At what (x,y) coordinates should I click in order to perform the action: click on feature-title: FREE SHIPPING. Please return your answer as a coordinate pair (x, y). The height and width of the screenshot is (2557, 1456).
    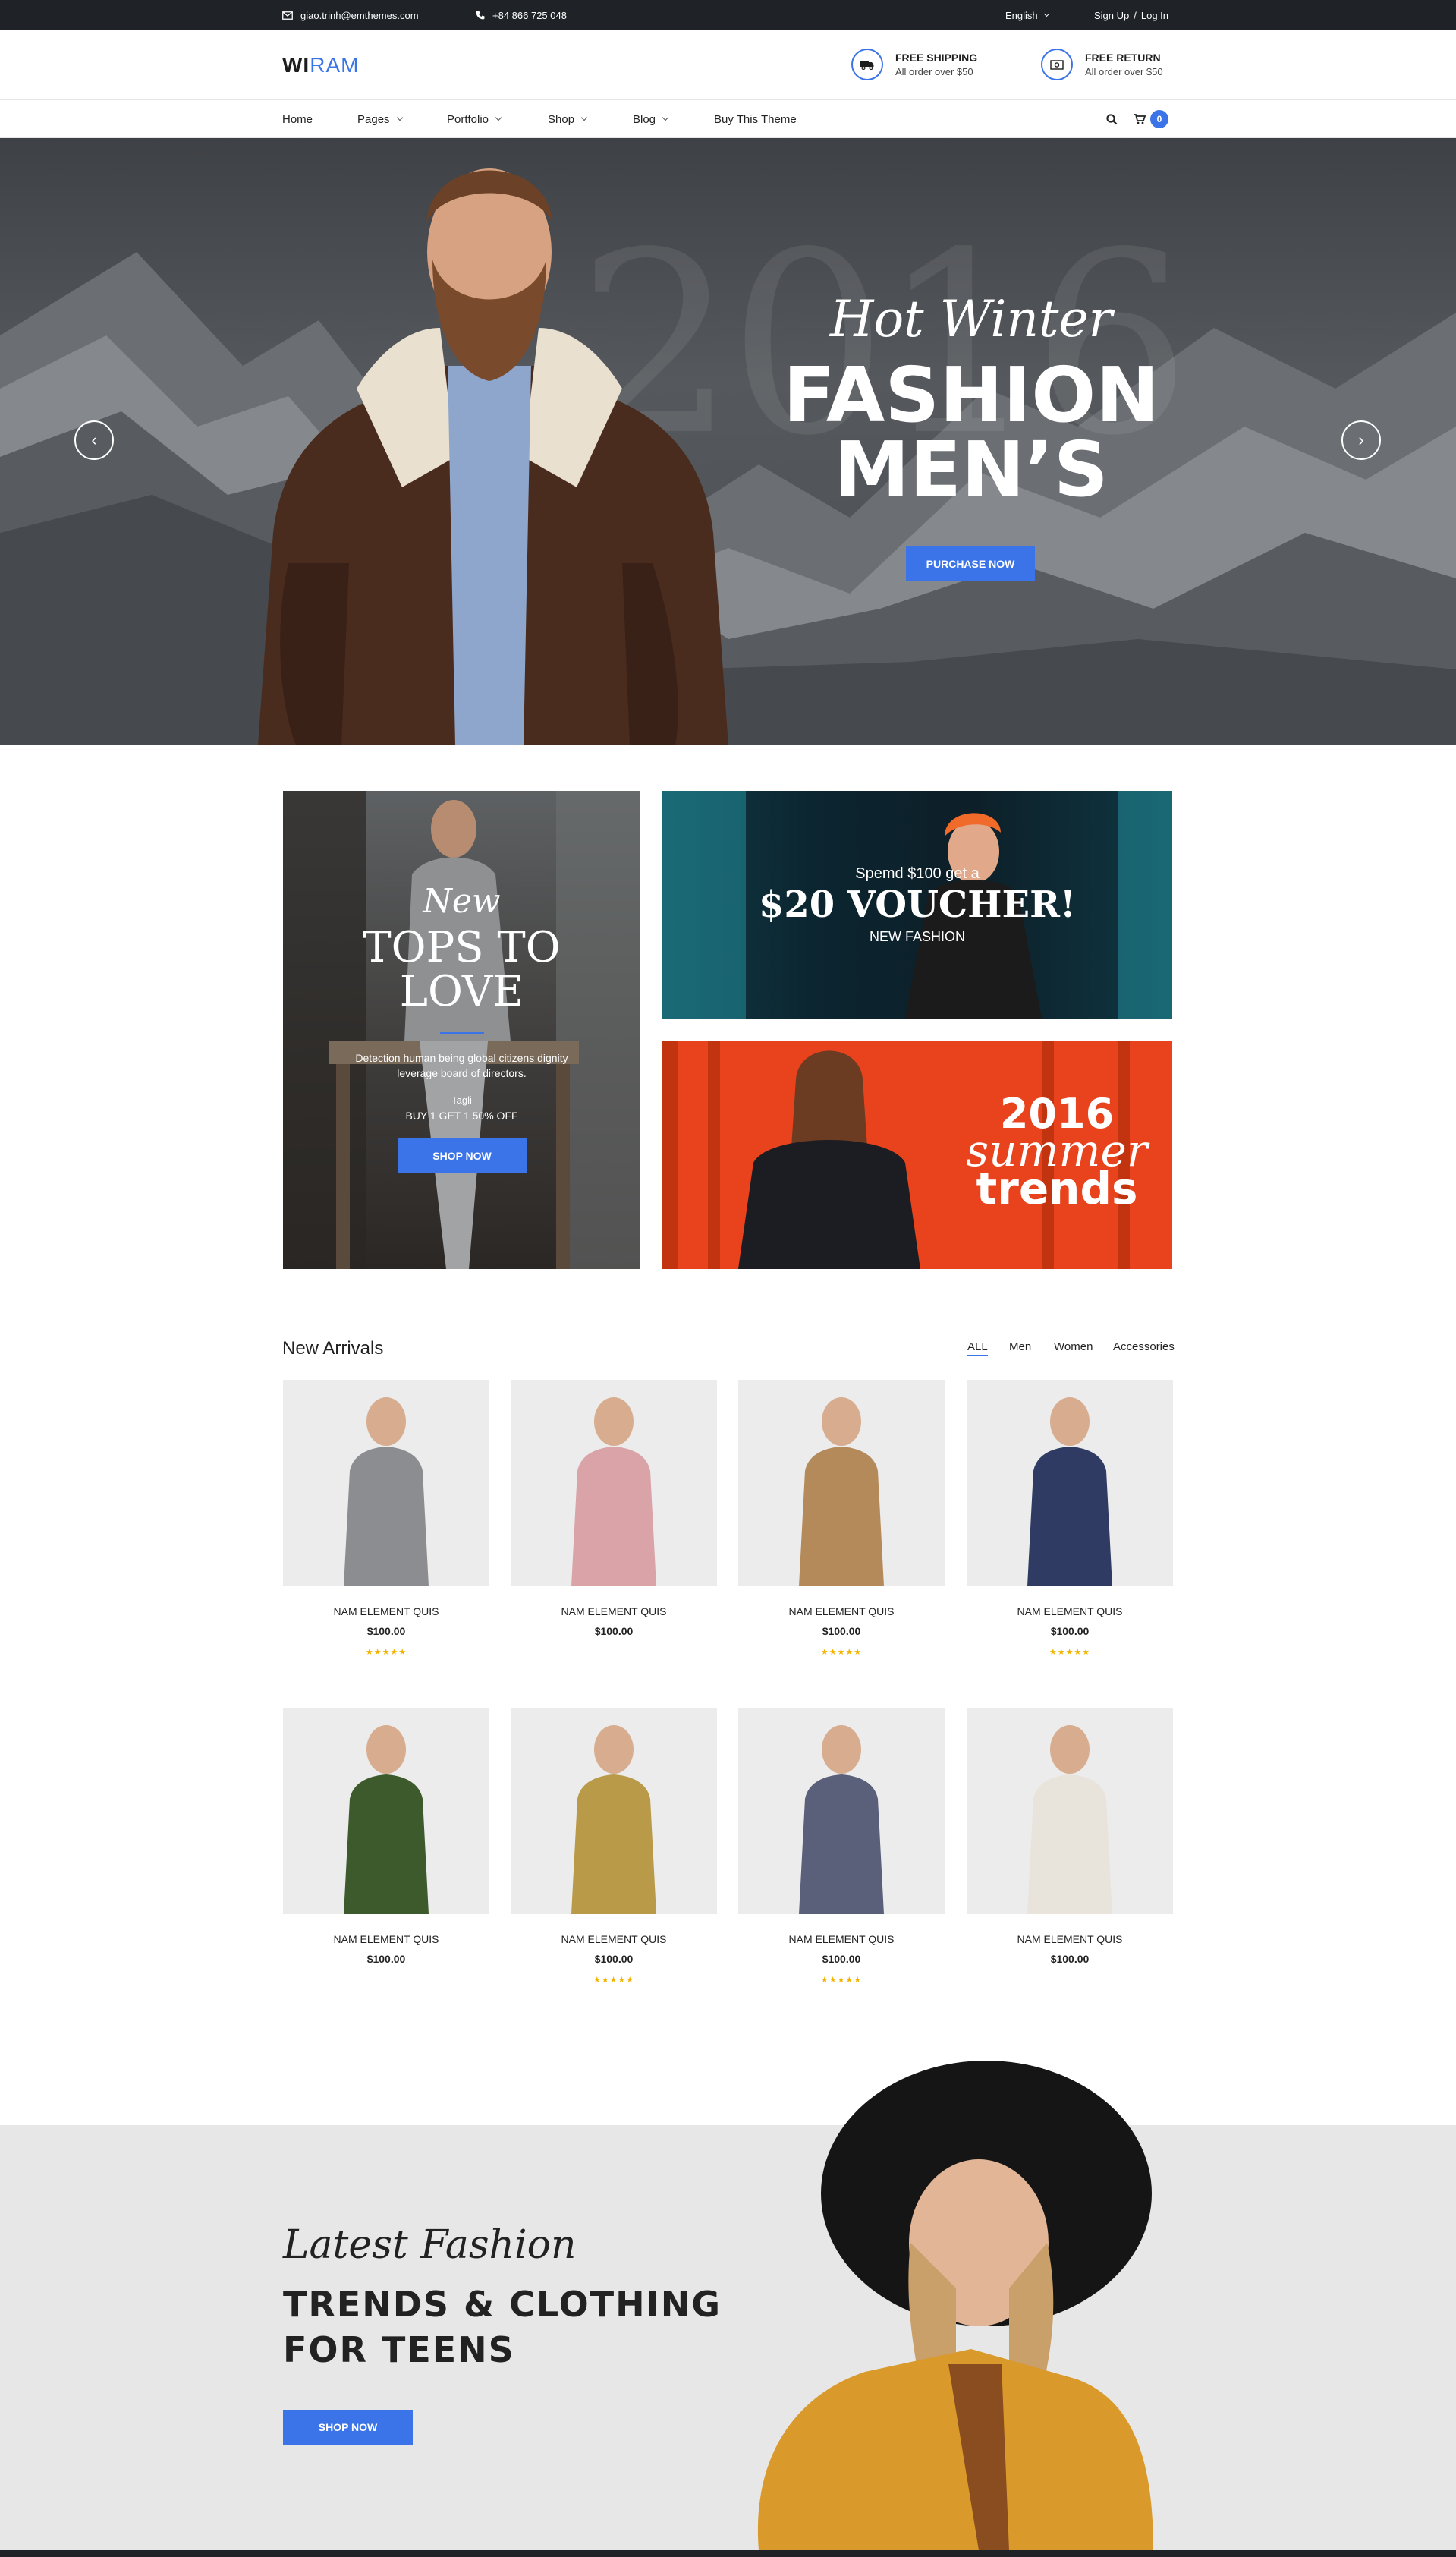
    Looking at the image, I should click on (936, 58).